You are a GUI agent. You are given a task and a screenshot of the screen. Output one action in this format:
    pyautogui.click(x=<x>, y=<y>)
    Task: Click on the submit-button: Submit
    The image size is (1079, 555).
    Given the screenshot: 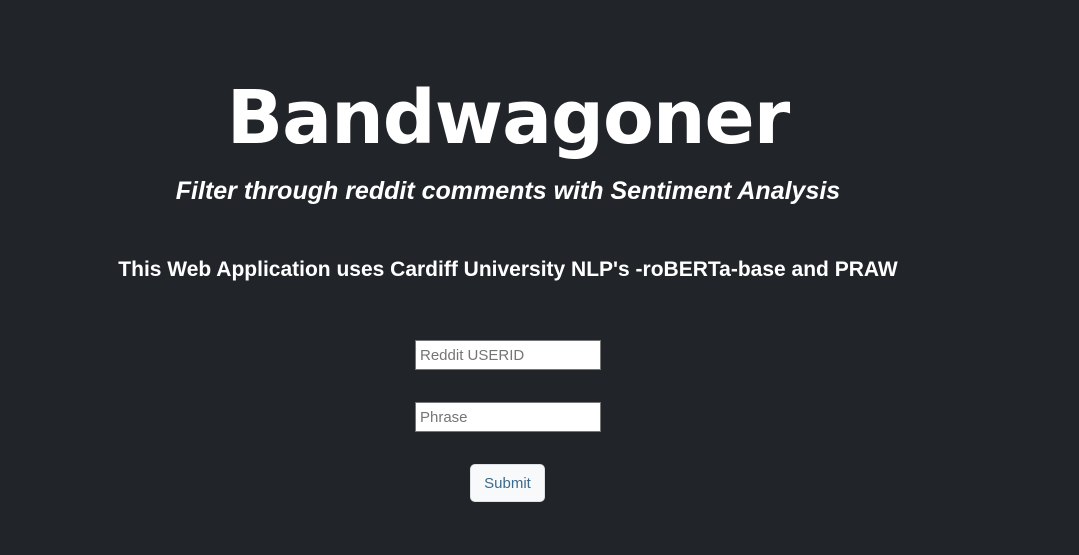 What is the action you would take?
    pyautogui.click(x=507, y=483)
    